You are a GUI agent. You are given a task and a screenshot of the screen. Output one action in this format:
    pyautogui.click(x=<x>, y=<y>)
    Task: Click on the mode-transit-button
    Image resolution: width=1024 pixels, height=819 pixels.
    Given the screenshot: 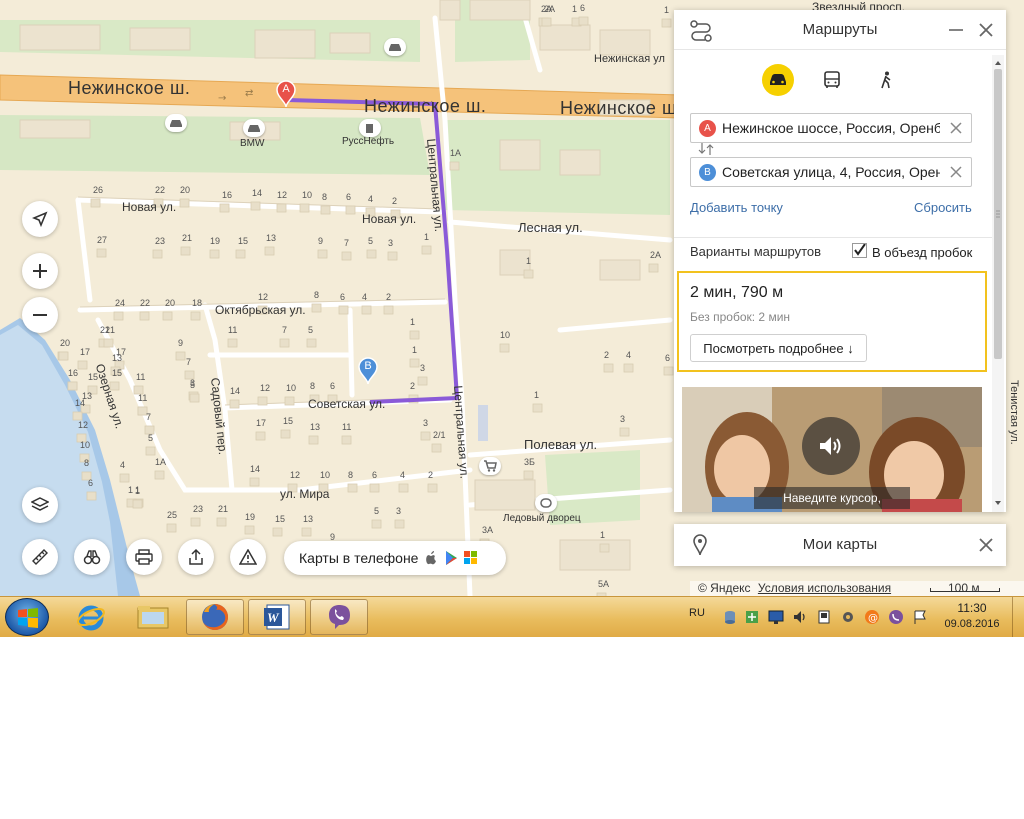 What is the action you would take?
    pyautogui.click(x=832, y=80)
    